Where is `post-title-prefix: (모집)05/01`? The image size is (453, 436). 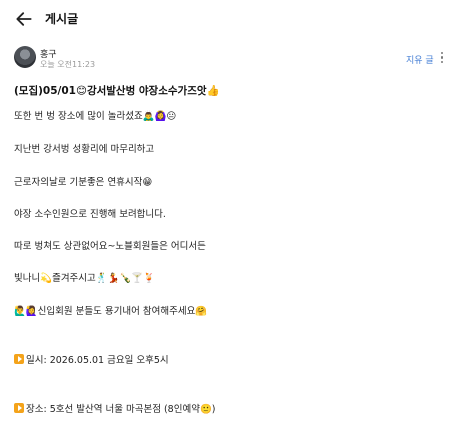
post-title-prefix: (모집)05/01 is located at coordinates (45, 91).